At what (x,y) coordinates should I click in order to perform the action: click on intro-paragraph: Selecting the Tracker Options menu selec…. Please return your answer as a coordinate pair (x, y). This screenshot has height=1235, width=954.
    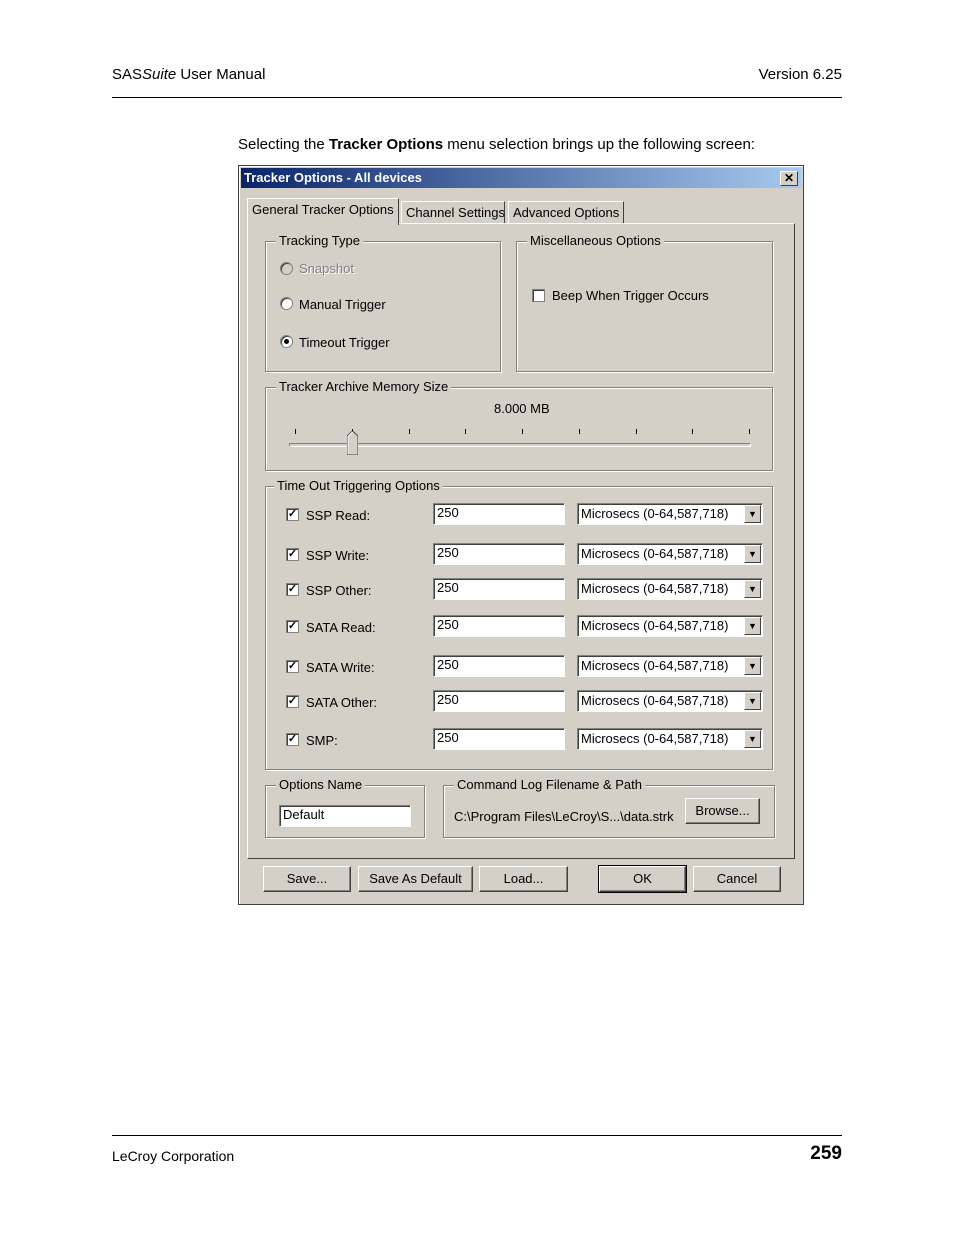
    Looking at the image, I should click on (496, 144).